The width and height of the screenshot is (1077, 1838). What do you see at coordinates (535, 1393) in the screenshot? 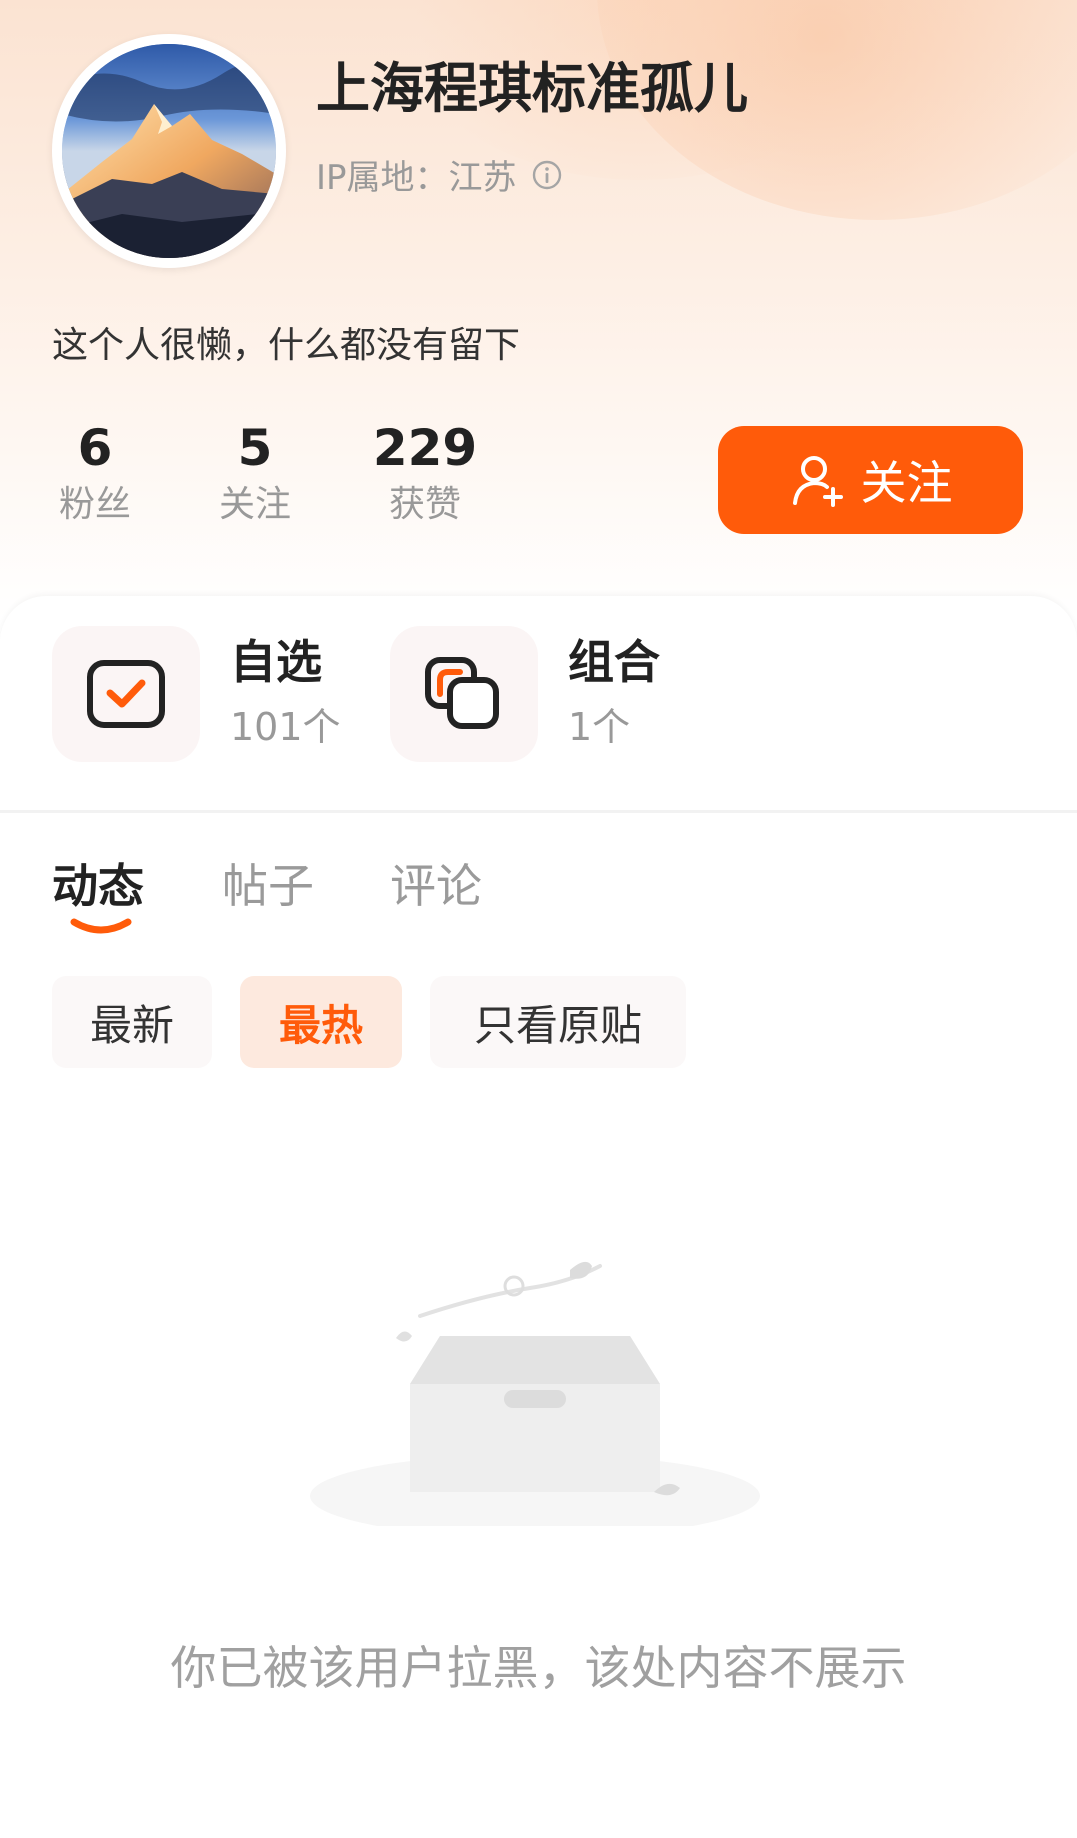
I see `empty-box-icon` at bounding box center [535, 1393].